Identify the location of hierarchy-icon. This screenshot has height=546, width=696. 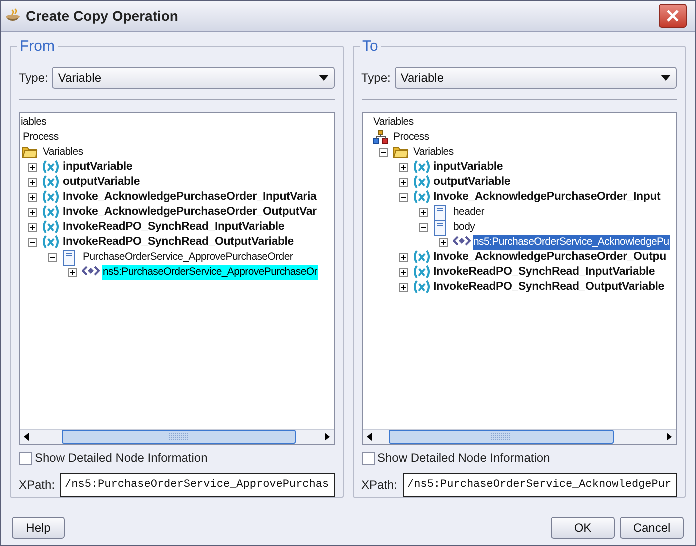
(380, 137).